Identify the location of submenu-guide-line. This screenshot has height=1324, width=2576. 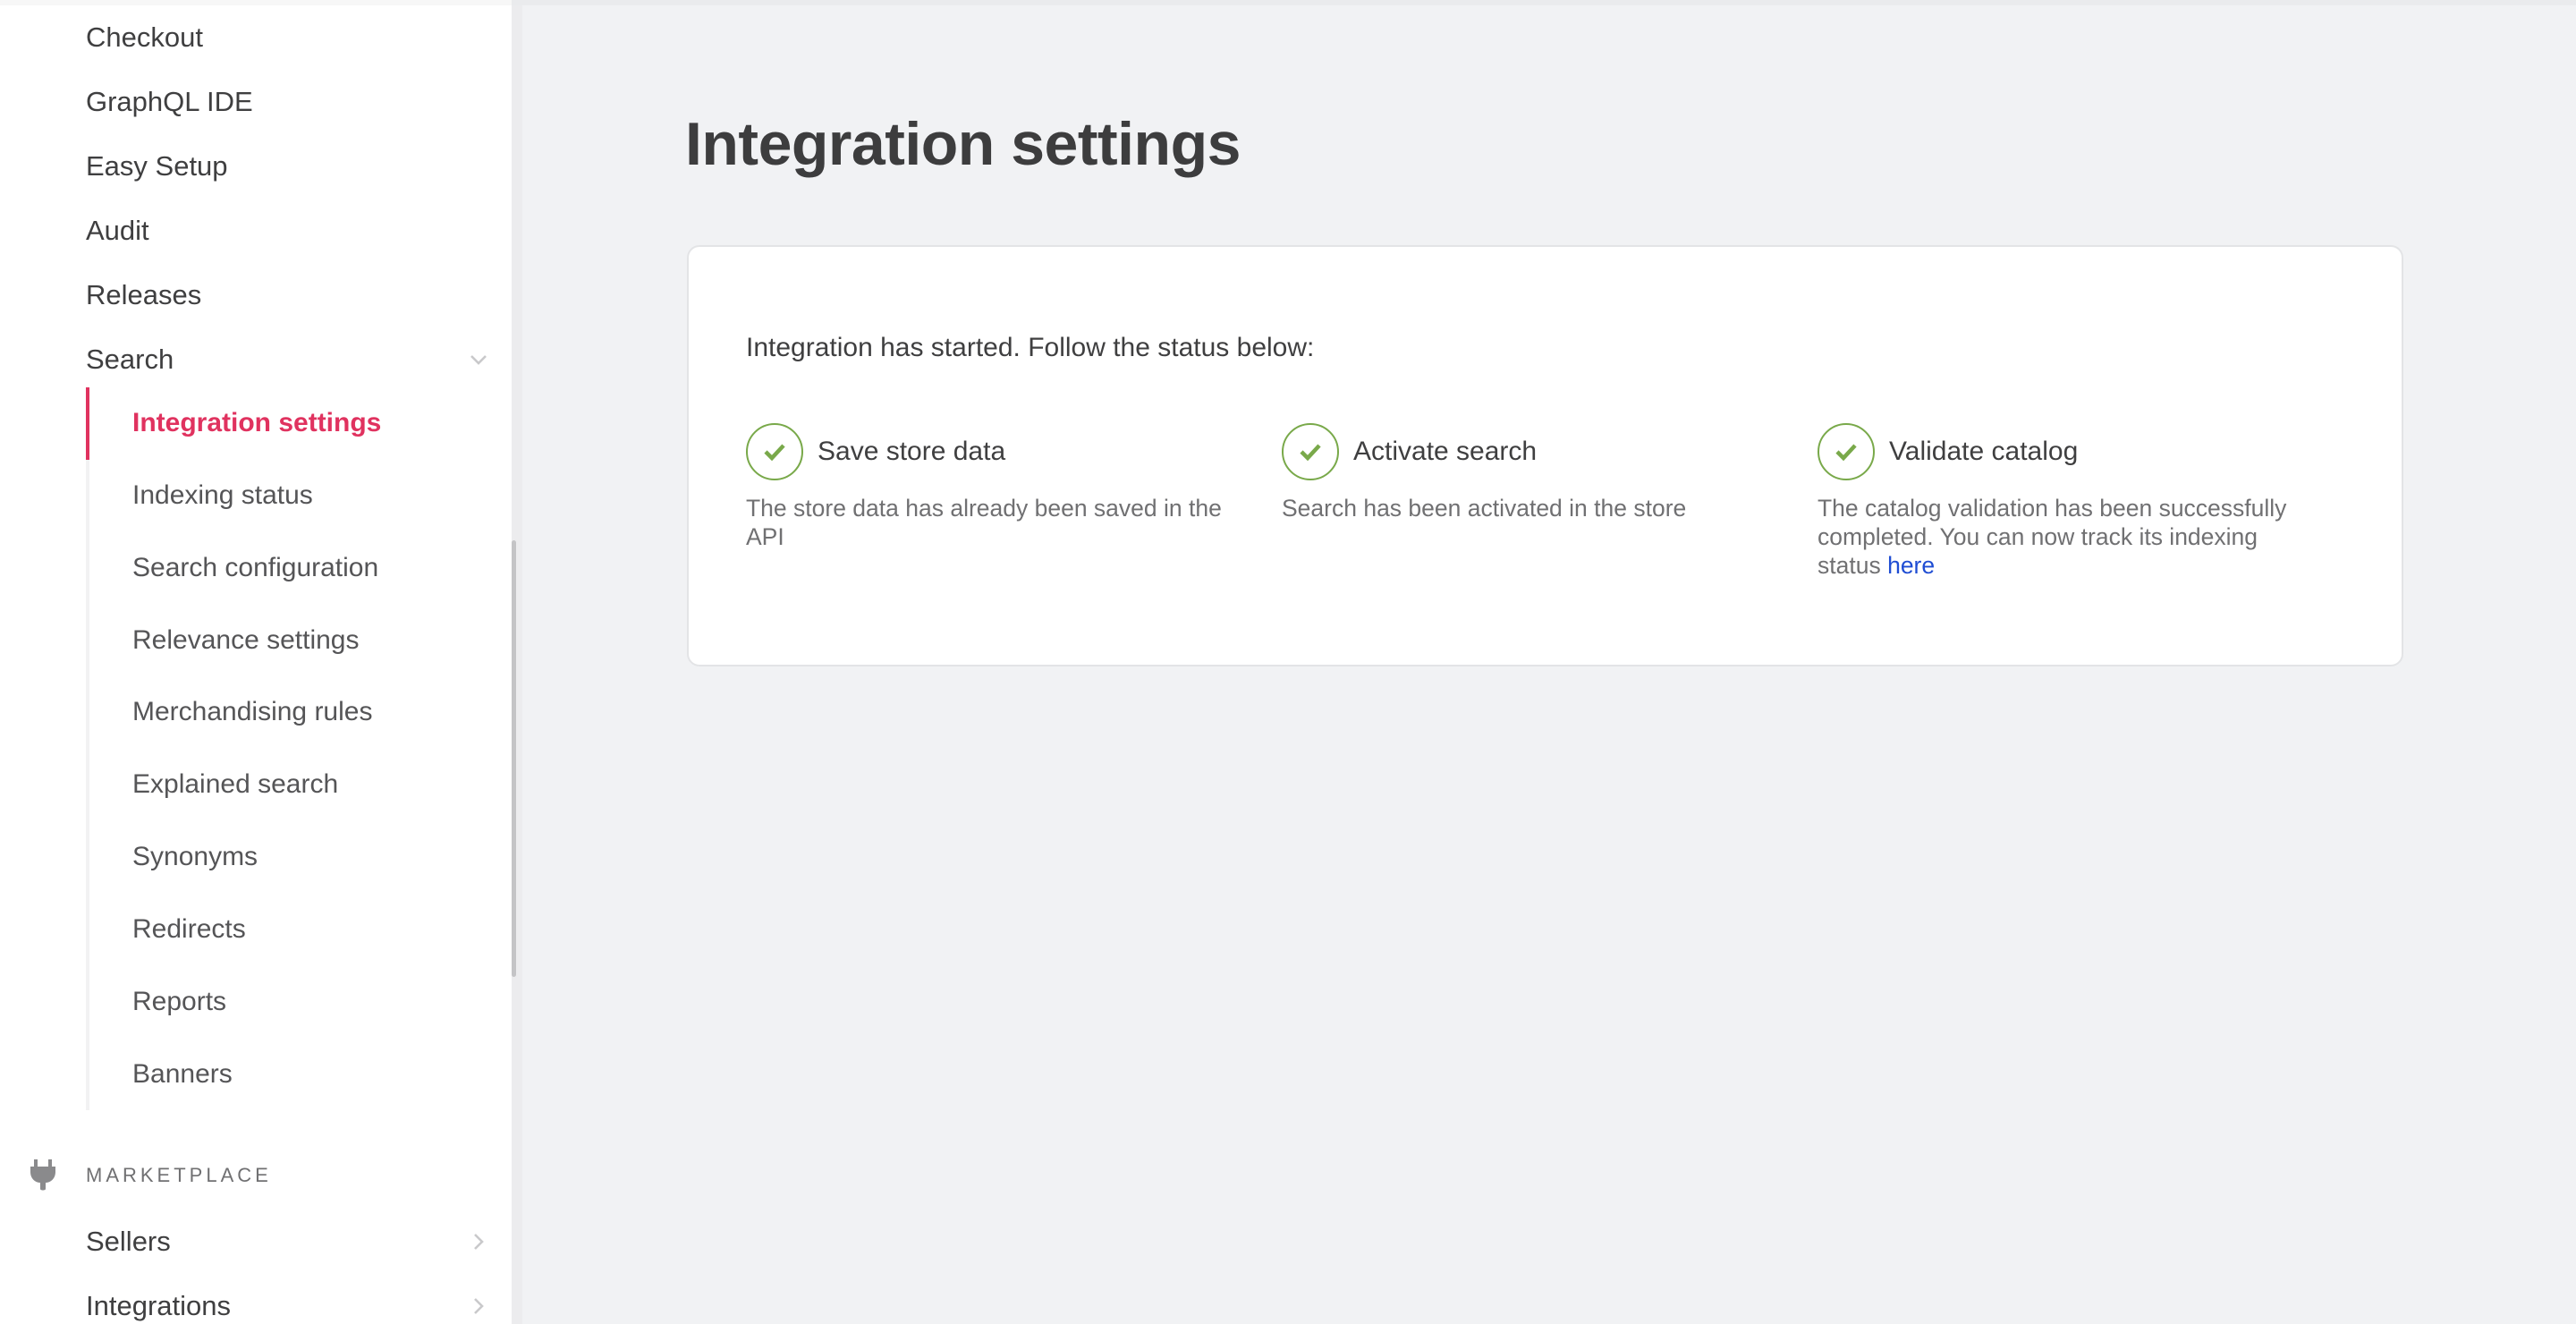
(87, 748).